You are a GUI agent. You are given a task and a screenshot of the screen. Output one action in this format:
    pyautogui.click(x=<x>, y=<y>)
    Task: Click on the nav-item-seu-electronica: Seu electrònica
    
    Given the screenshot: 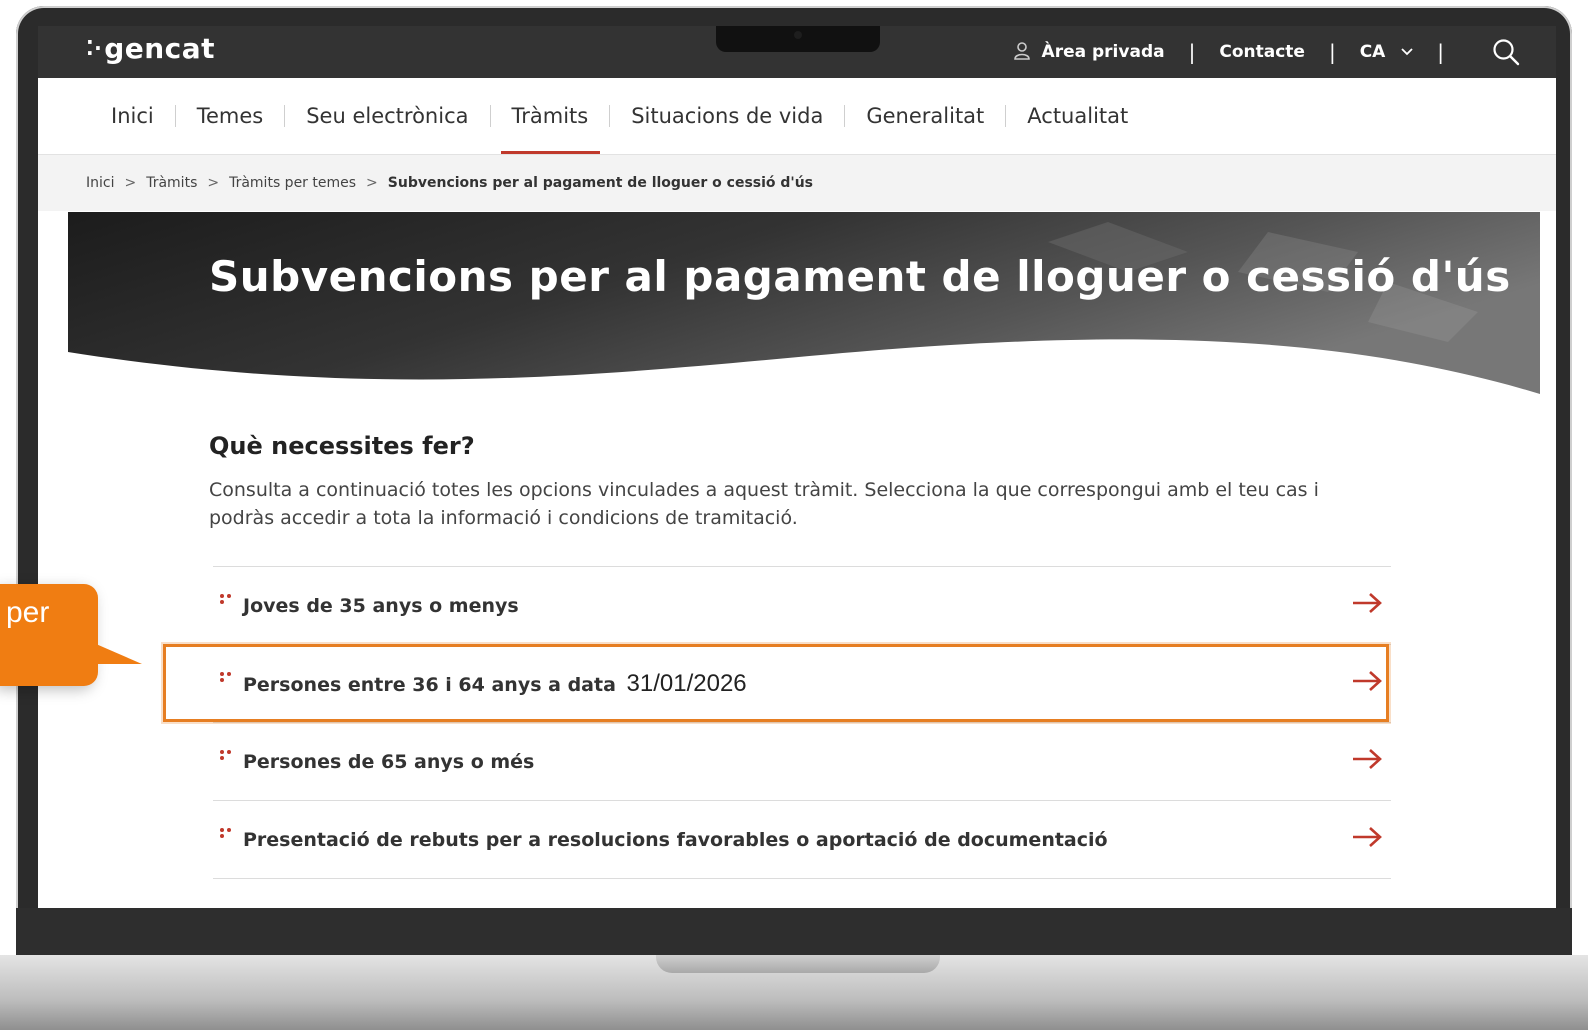 What is the action you would take?
    pyautogui.click(x=388, y=116)
    